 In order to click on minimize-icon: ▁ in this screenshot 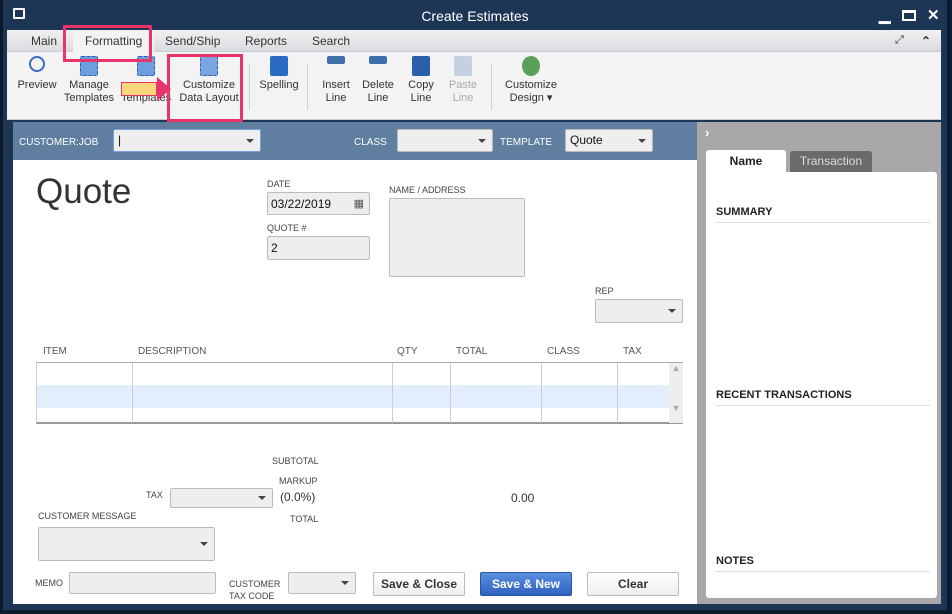, I will do `click(885, 15)`.